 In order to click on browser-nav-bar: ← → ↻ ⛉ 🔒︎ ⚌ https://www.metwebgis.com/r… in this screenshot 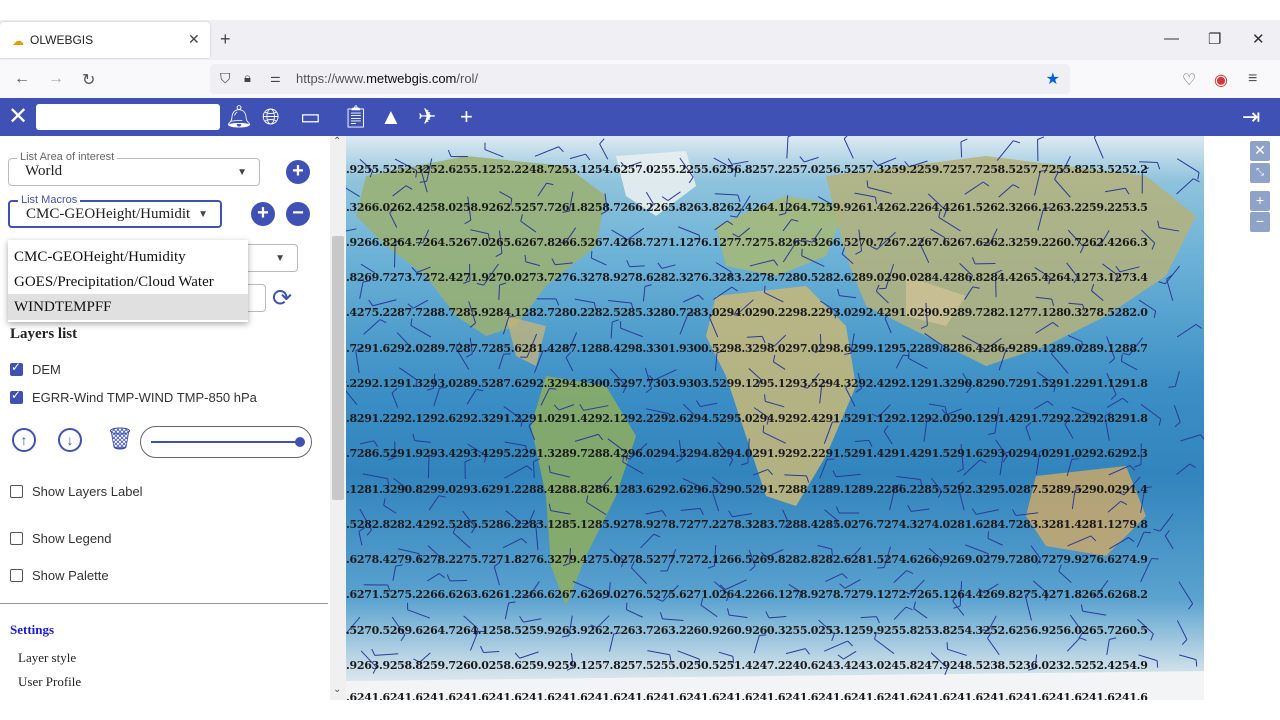, I will do `click(640, 79)`.